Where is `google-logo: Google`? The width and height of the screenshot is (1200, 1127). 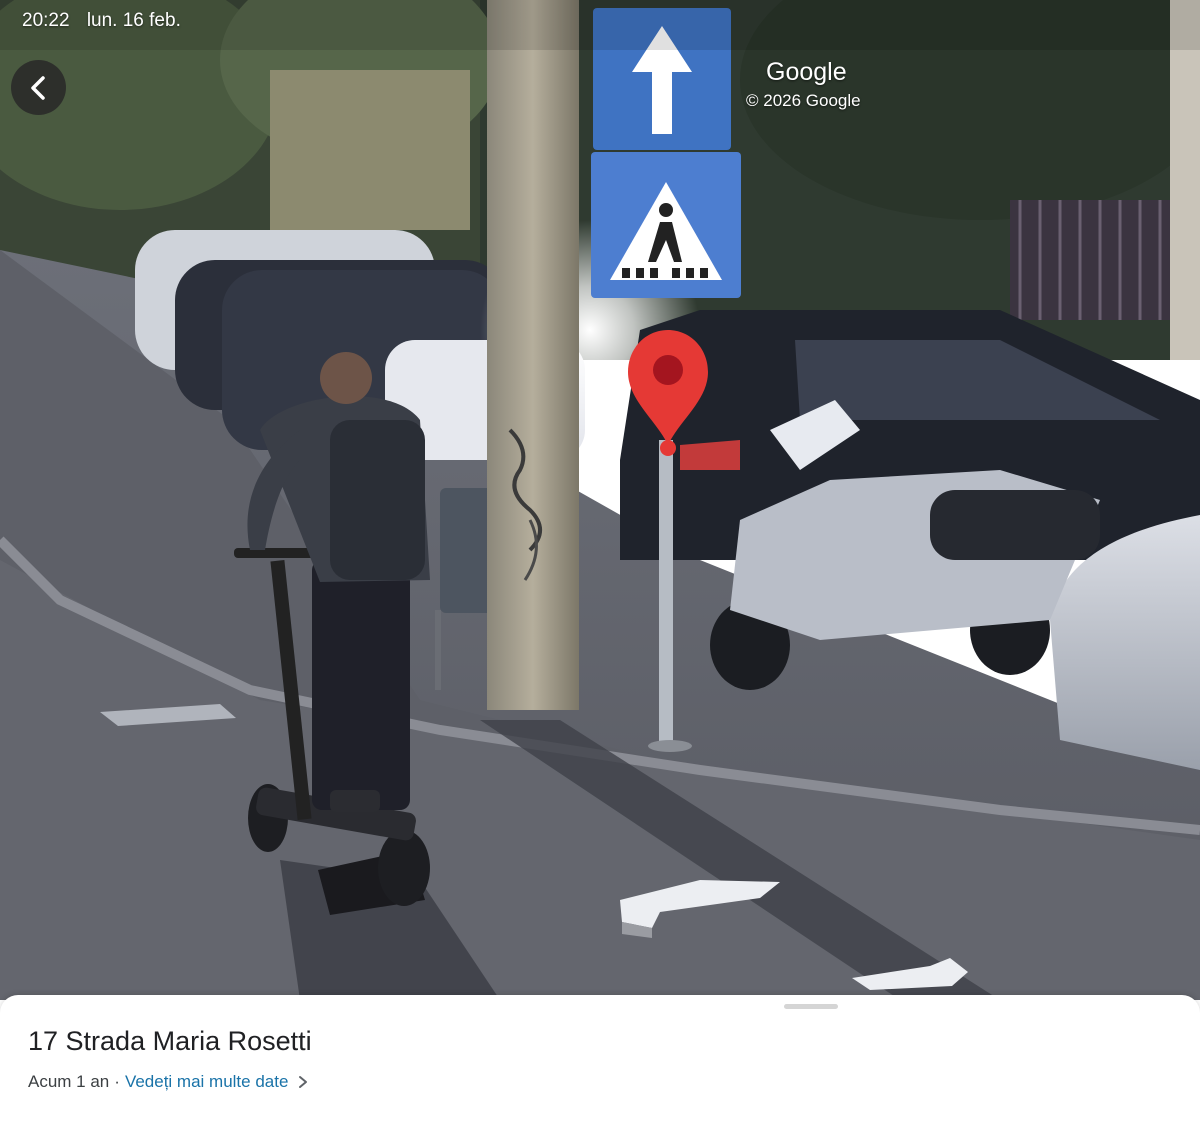 google-logo: Google is located at coordinates (806, 72).